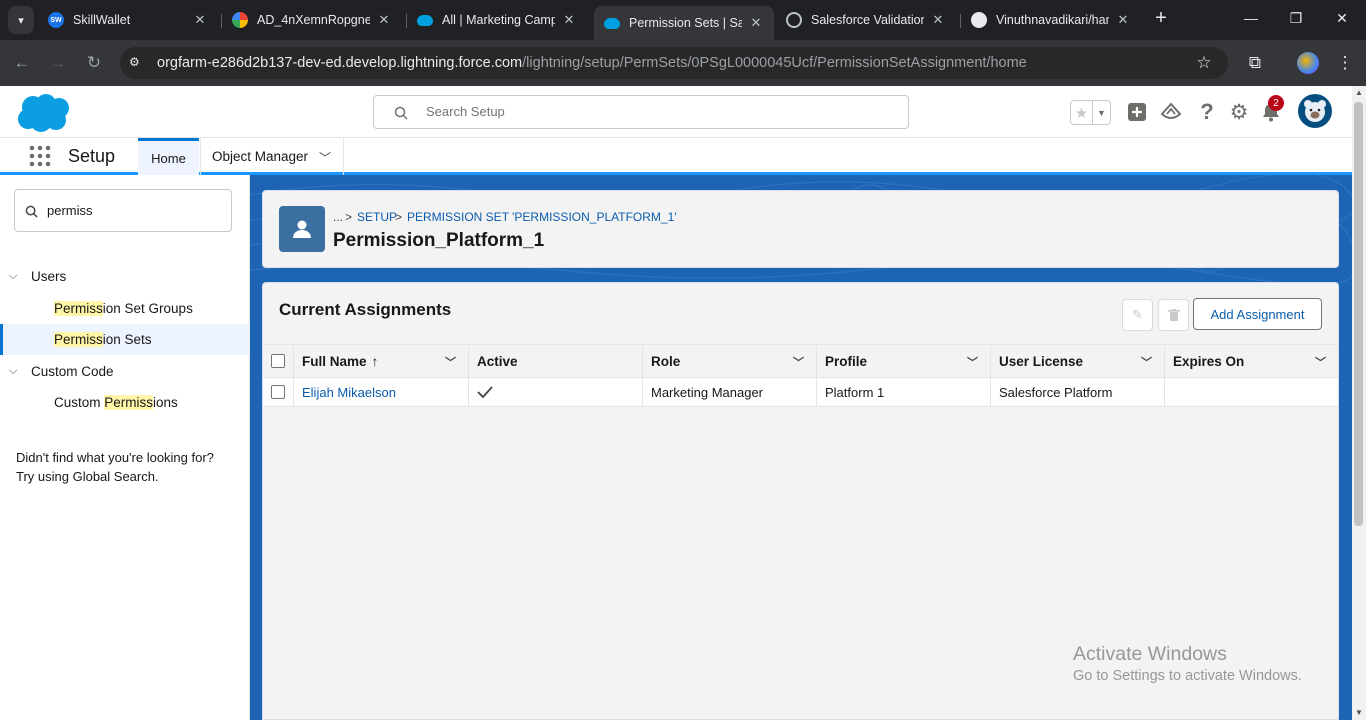 Image resolution: width=1366 pixels, height=720 pixels. Describe the element at coordinates (102, 20) in the screenshot. I see `tab-title: SkillWallet` at that location.